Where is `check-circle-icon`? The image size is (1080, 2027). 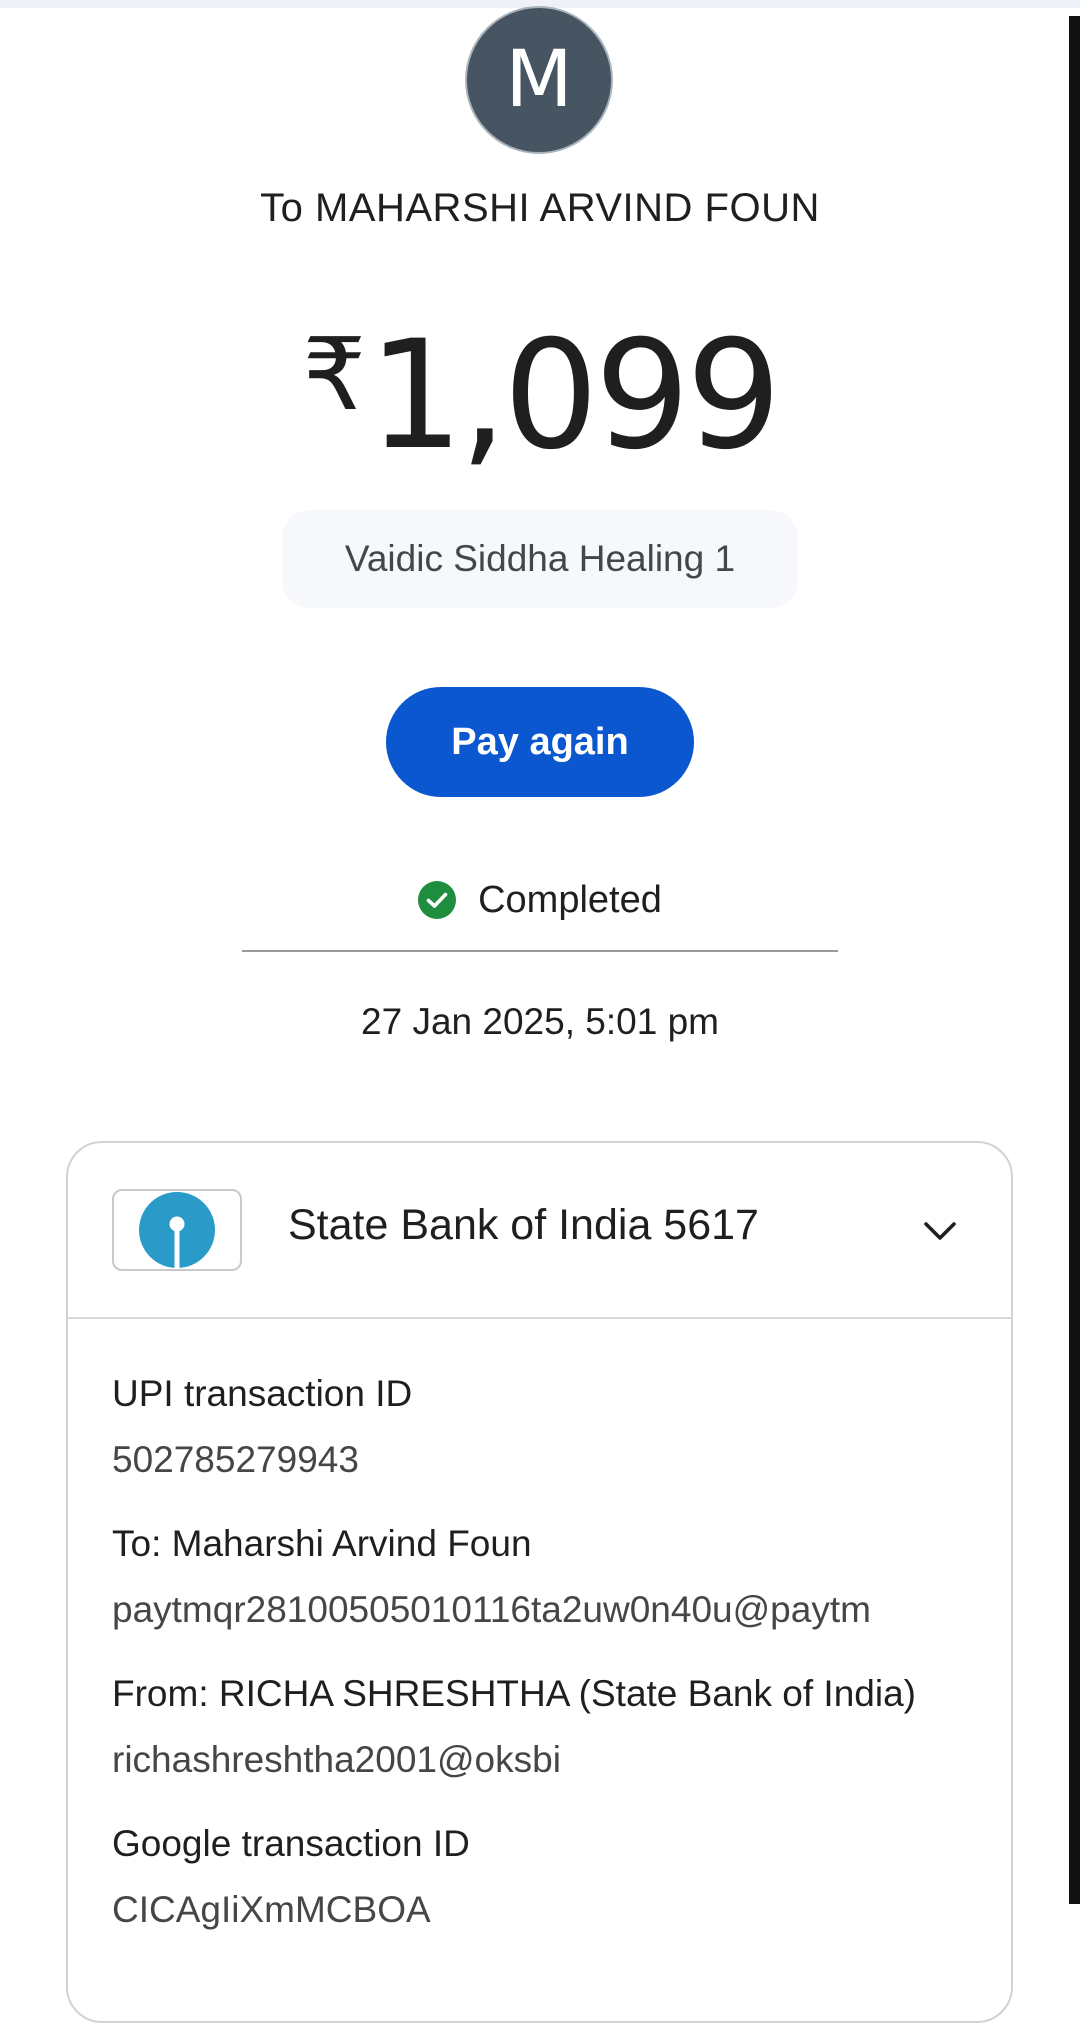
check-circle-icon is located at coordinates (437, 900).